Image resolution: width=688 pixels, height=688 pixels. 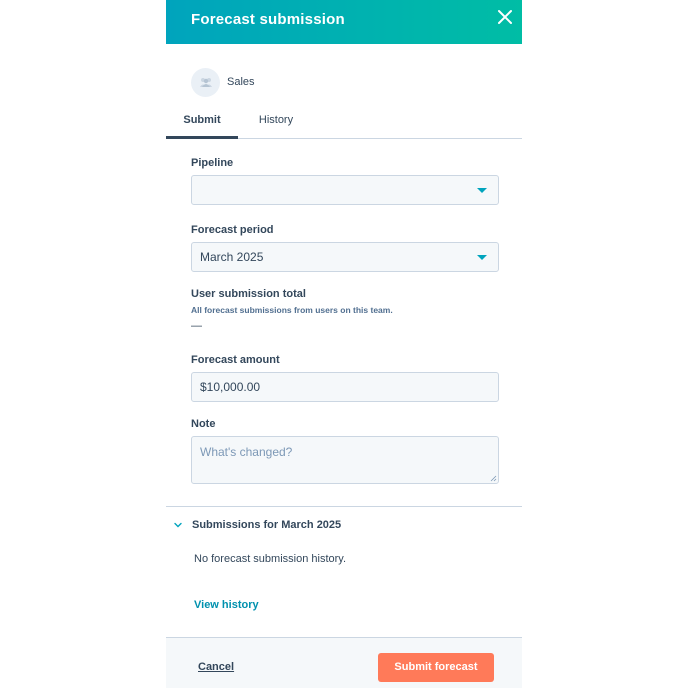 I want to click on submissions-title: Submissions for March 2025, so click(x=267, y=525).